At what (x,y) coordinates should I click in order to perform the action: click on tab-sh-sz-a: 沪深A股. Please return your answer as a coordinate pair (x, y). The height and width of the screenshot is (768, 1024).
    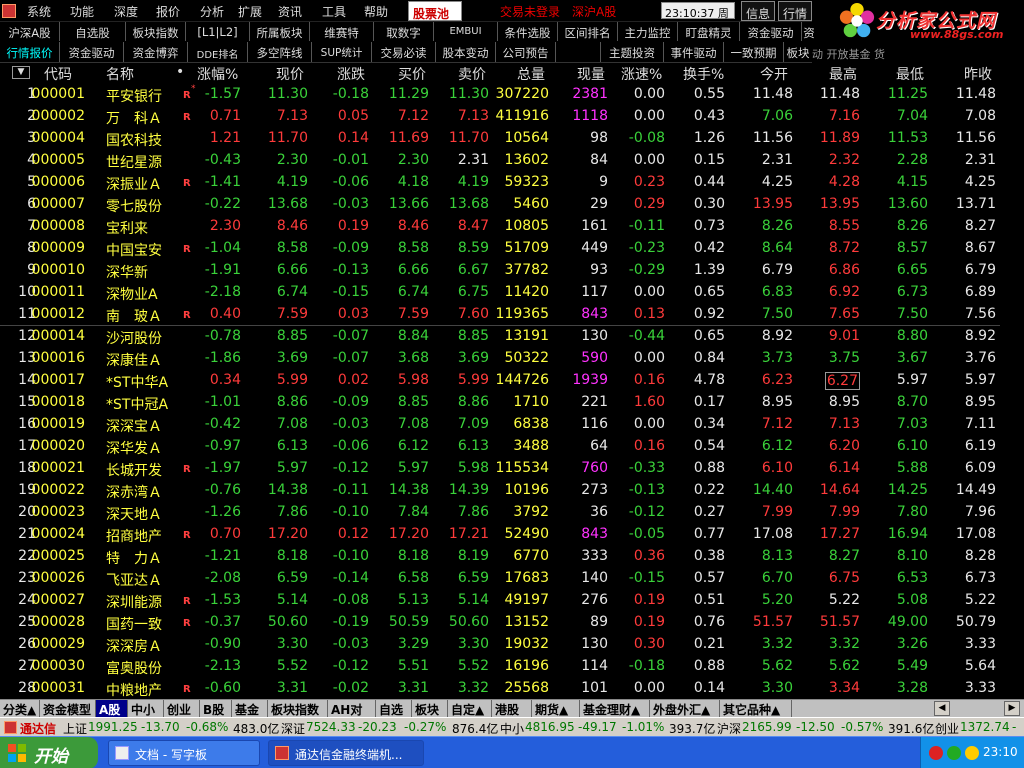
    Looking at the image, I should click on (30, 31).